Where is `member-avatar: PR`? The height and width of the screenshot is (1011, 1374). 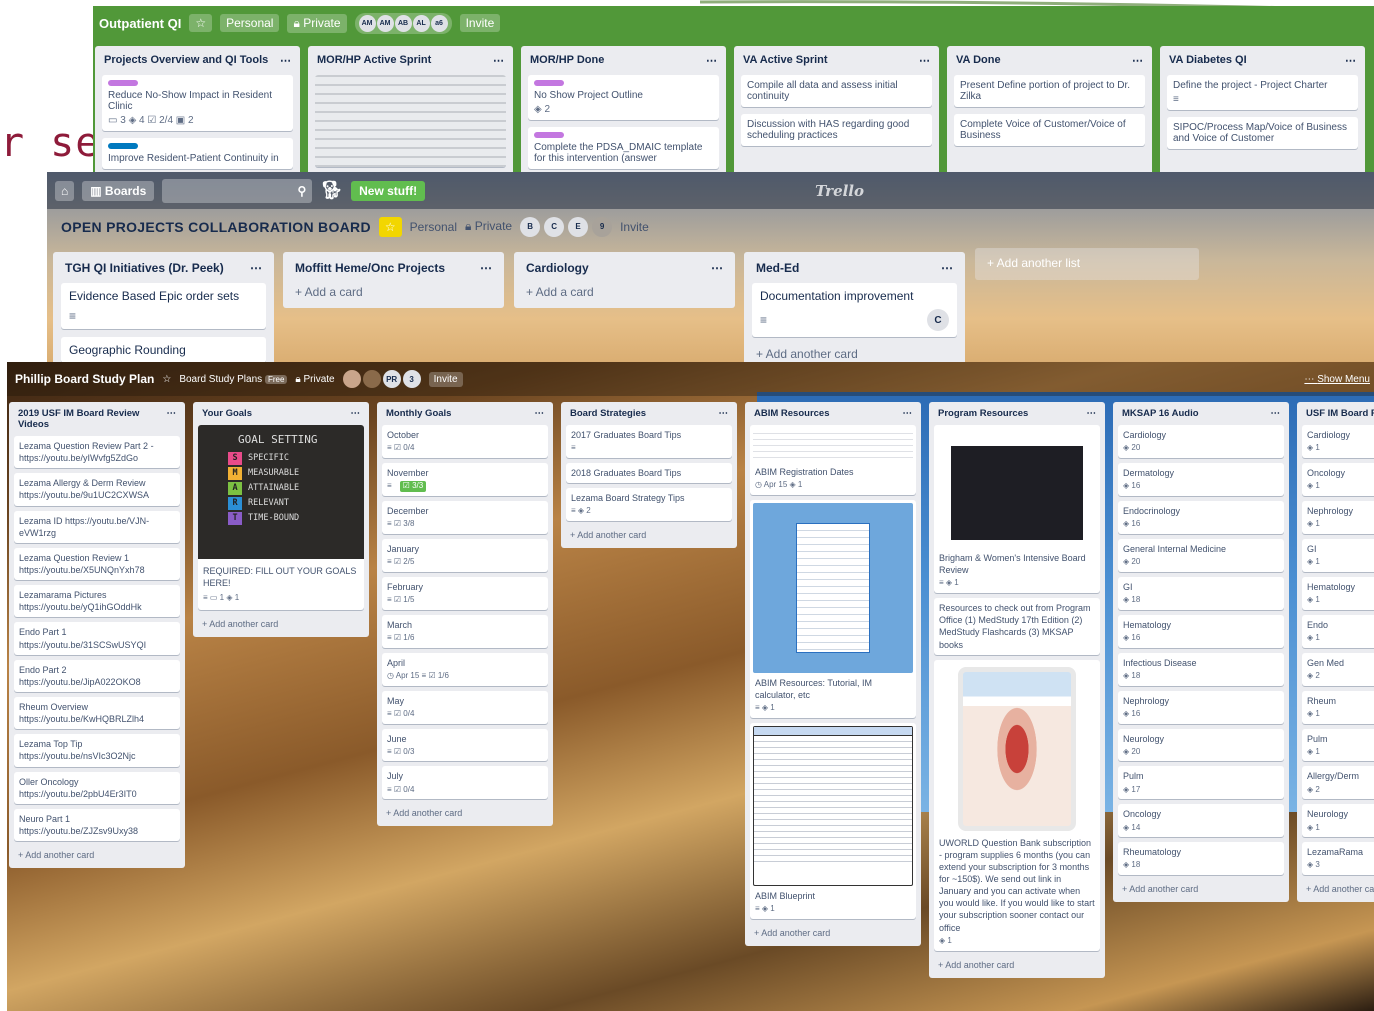 member-avatar: PR is located at coordinates (391, 379).